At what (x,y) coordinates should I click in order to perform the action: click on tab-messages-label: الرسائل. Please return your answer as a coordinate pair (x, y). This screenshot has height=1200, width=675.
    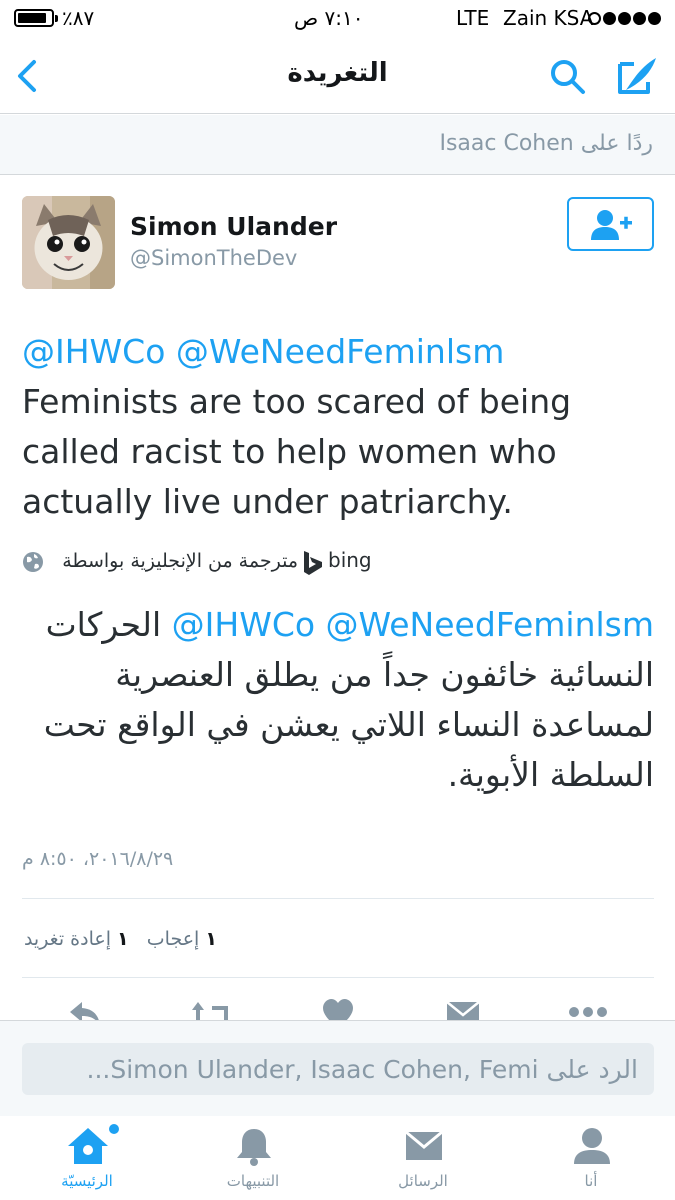
    Looking at the image, I should click on (423, 1181).